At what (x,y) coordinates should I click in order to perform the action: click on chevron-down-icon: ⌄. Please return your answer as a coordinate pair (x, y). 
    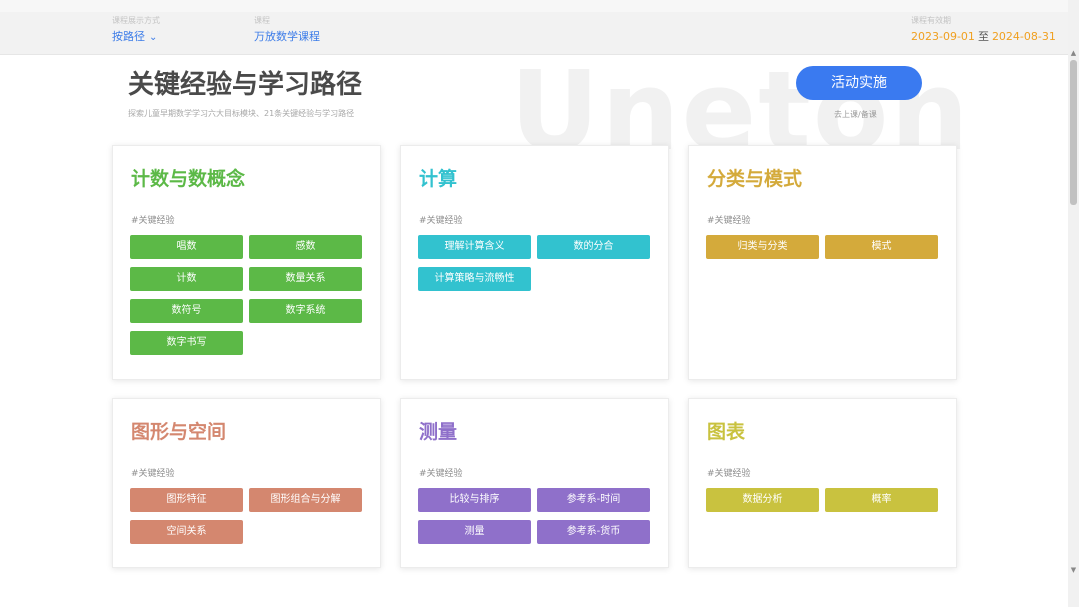
    Looking at the image, I should click on (153, 37).